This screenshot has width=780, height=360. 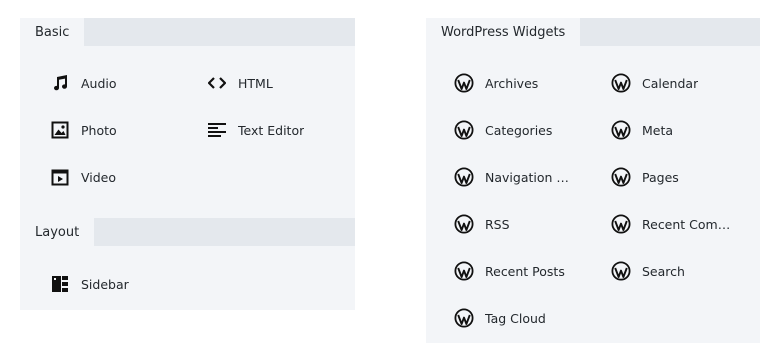 I want to click on wordpress-section-header: WordPress Widgets, so click(x=593, y=32).